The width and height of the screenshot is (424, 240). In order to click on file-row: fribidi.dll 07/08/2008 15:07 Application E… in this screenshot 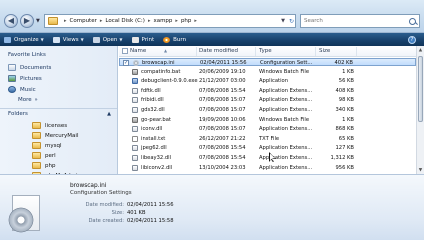, I will do `click(267, 100)`.